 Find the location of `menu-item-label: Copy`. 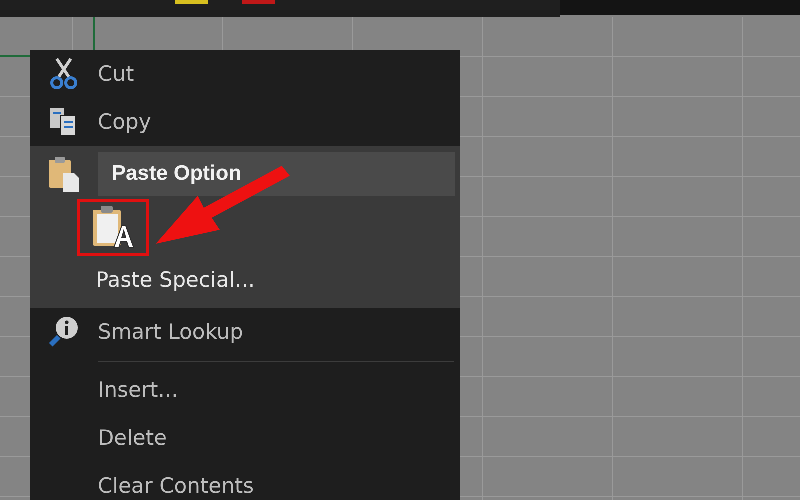

menu-item-label: Copy is located at coordinates (125, 122).